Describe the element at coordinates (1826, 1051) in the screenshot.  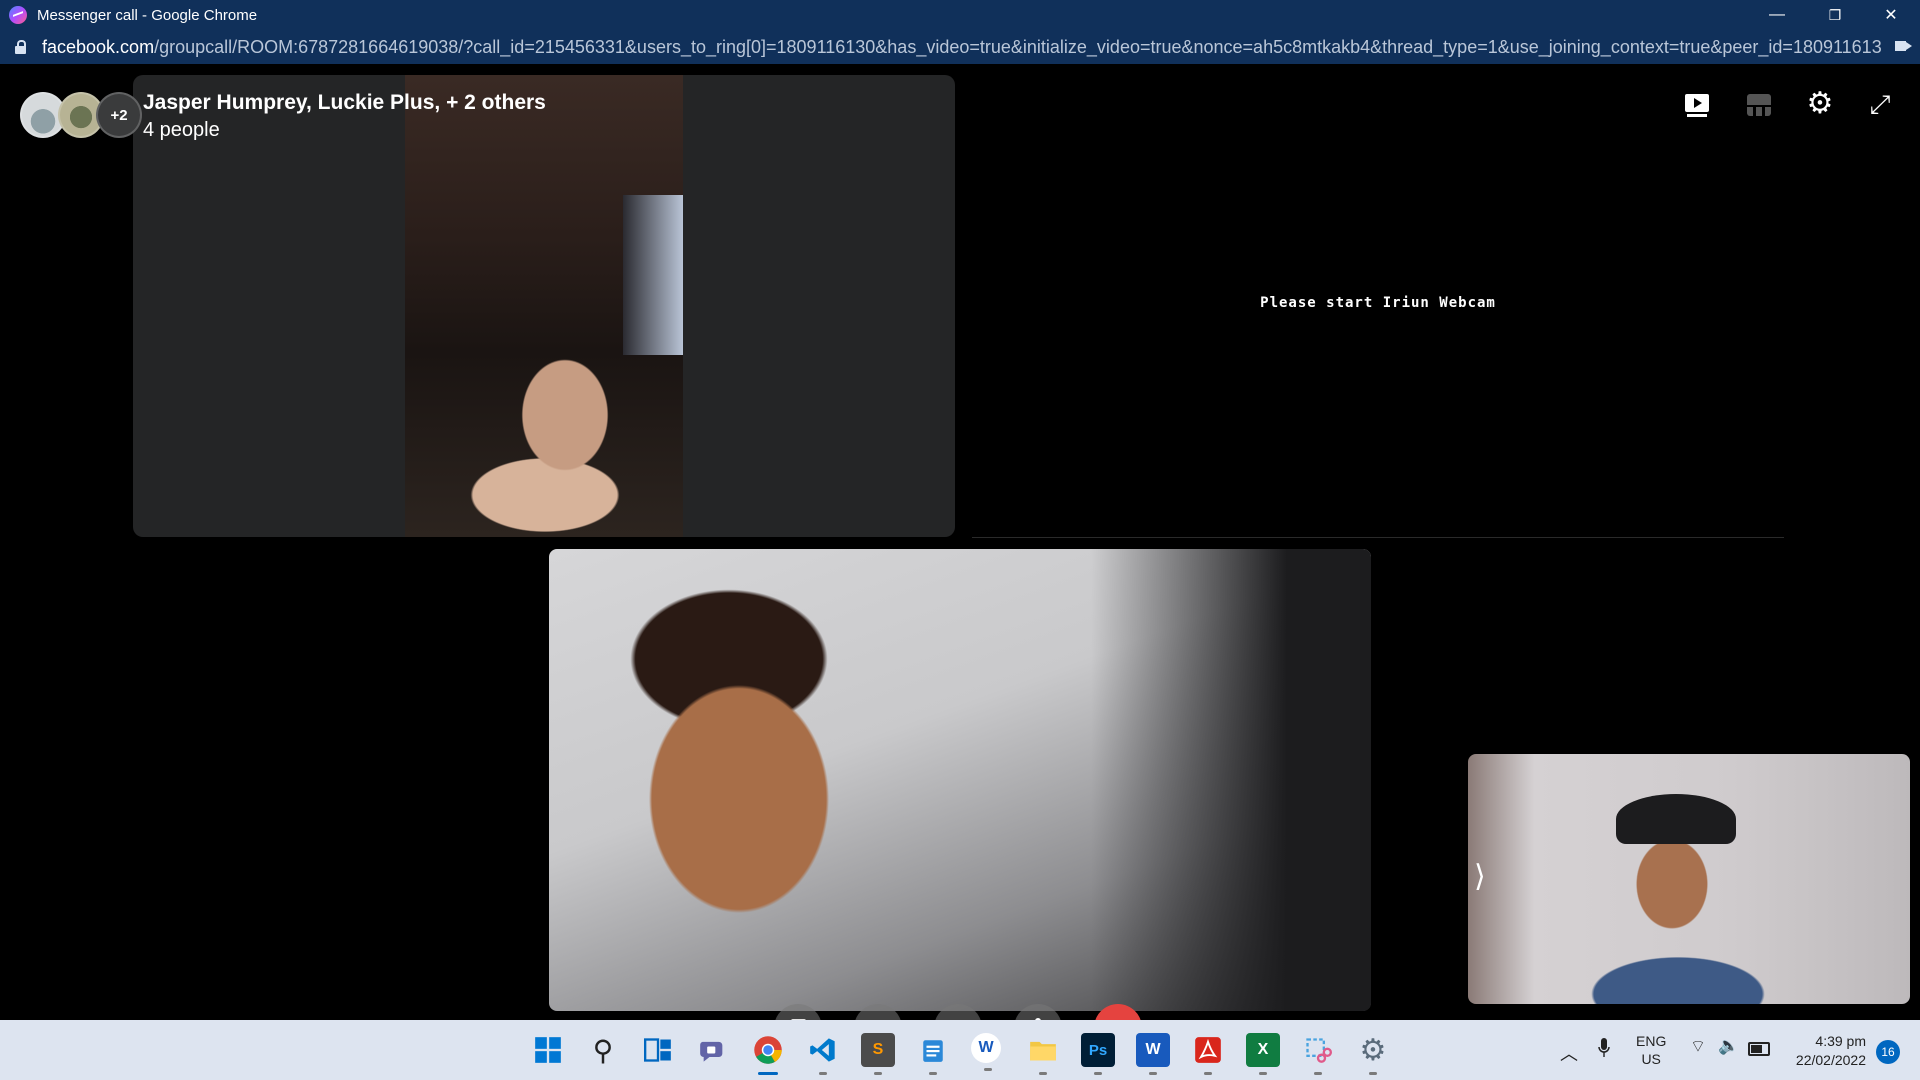
I see `clock: 4:39 pm 22/02/2022` at that location.